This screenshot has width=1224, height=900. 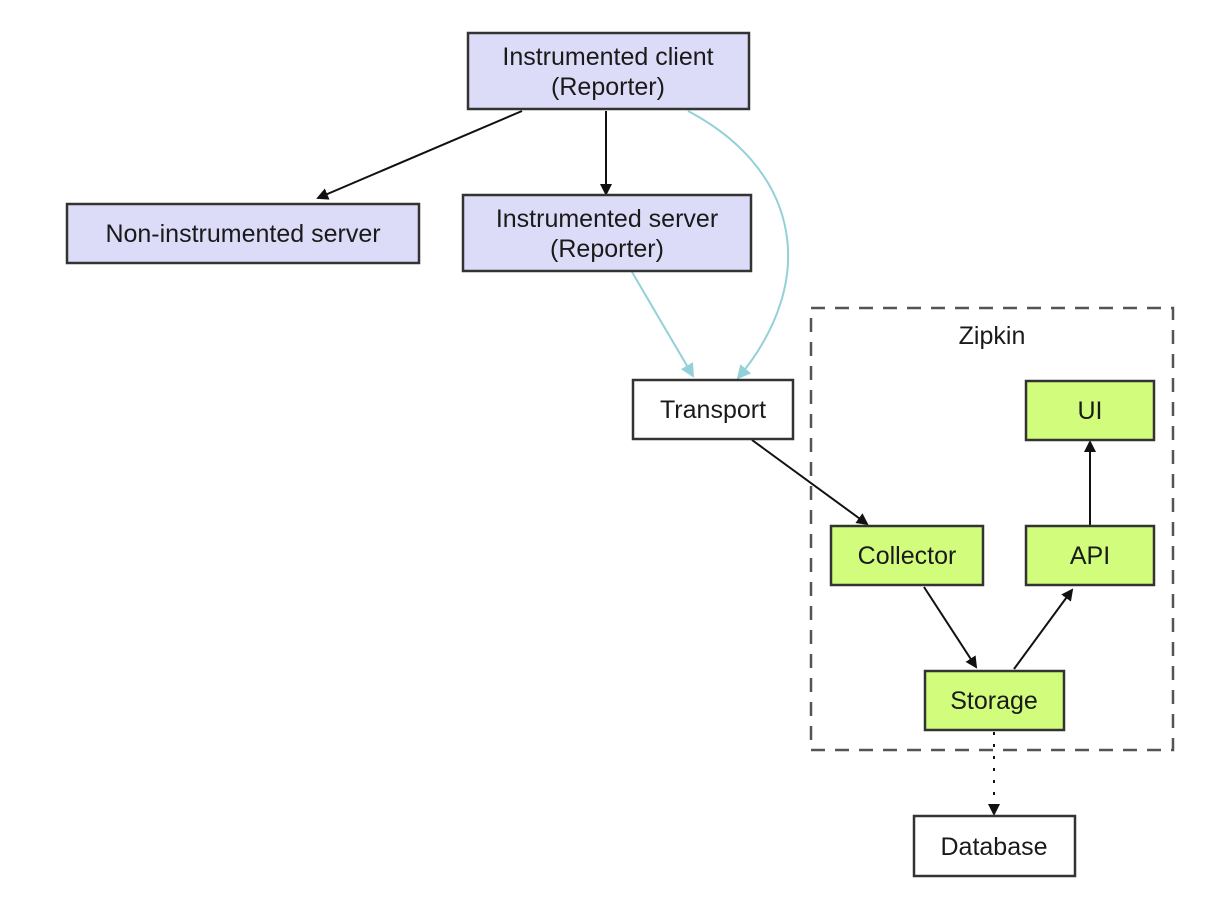 I want to click on edge-storage-to-api, so click(x=1043, y=629).